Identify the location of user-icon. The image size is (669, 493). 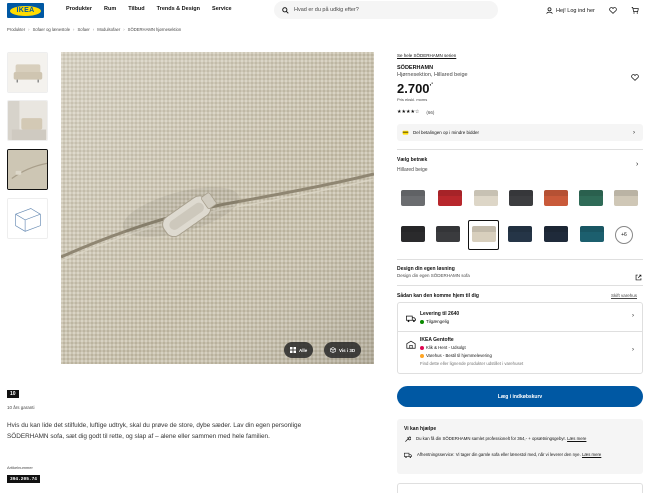
(549, 11).